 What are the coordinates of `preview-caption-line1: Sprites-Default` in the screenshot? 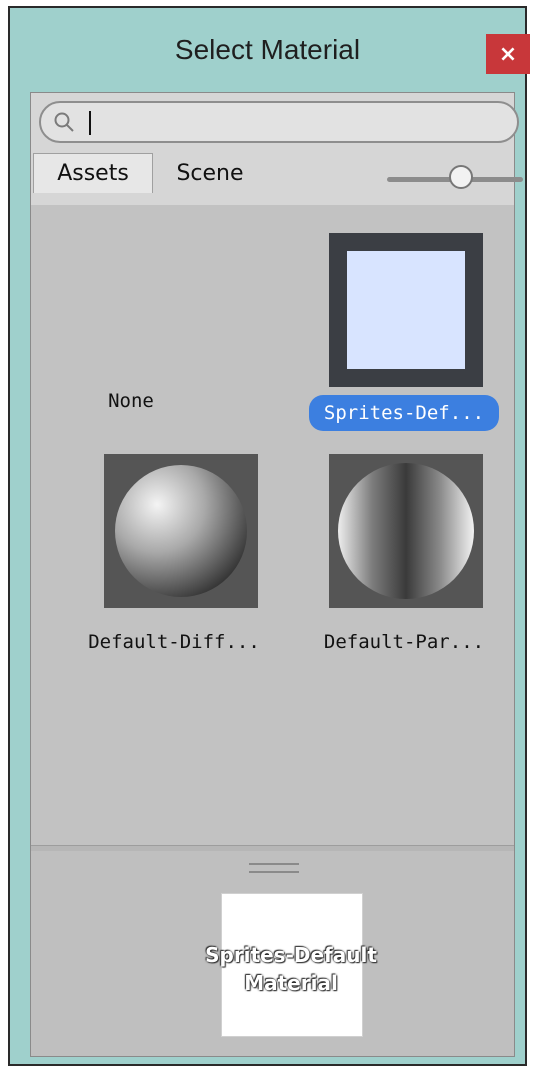 It's located at (291, 955).